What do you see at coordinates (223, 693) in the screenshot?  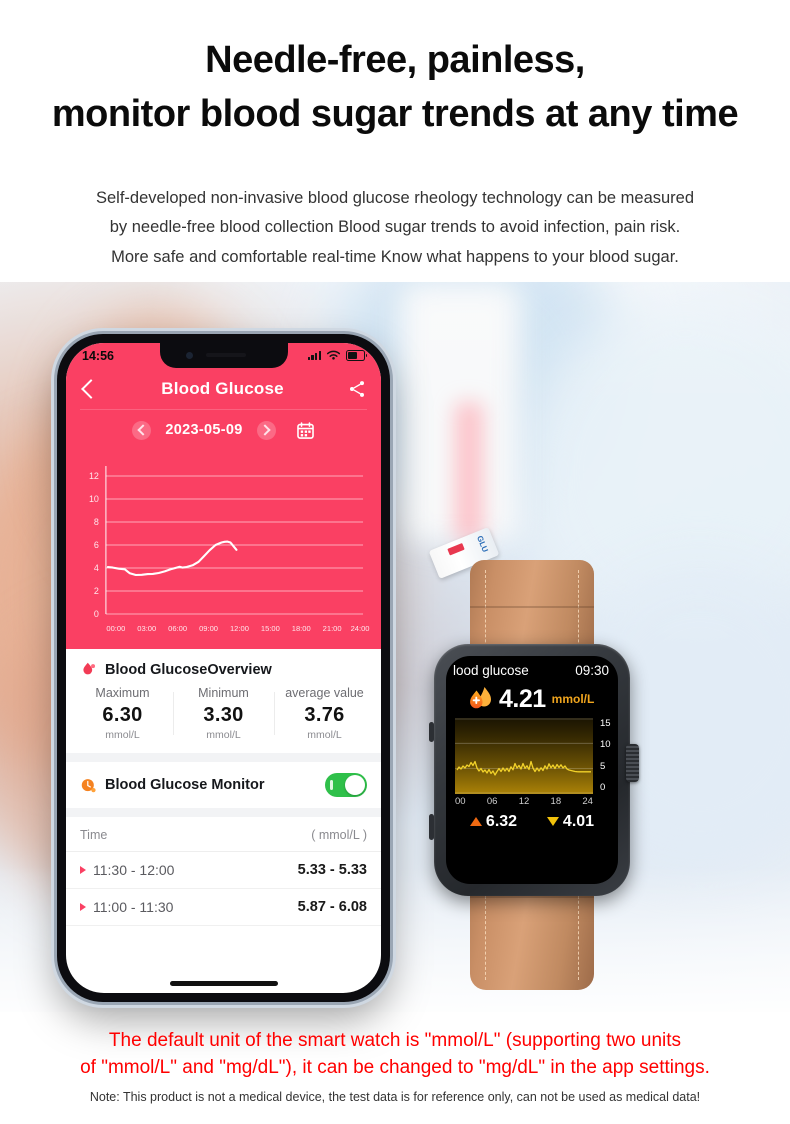 I see `stat-label: Minimum` at bounding box center [223, 693].